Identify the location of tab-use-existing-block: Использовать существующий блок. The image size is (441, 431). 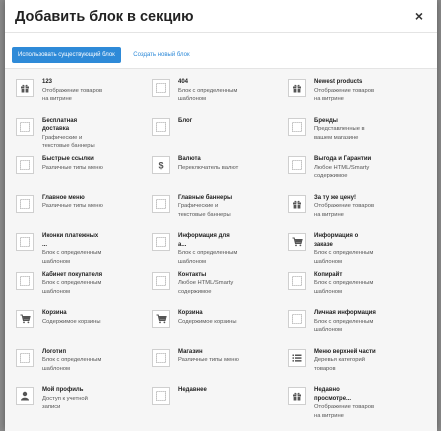
(66, 55).